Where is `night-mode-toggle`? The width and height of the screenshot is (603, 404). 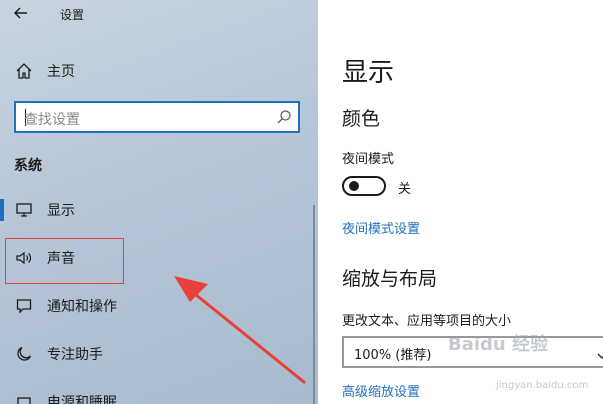 night-mode-toggle is located at coordinates (364, 186).